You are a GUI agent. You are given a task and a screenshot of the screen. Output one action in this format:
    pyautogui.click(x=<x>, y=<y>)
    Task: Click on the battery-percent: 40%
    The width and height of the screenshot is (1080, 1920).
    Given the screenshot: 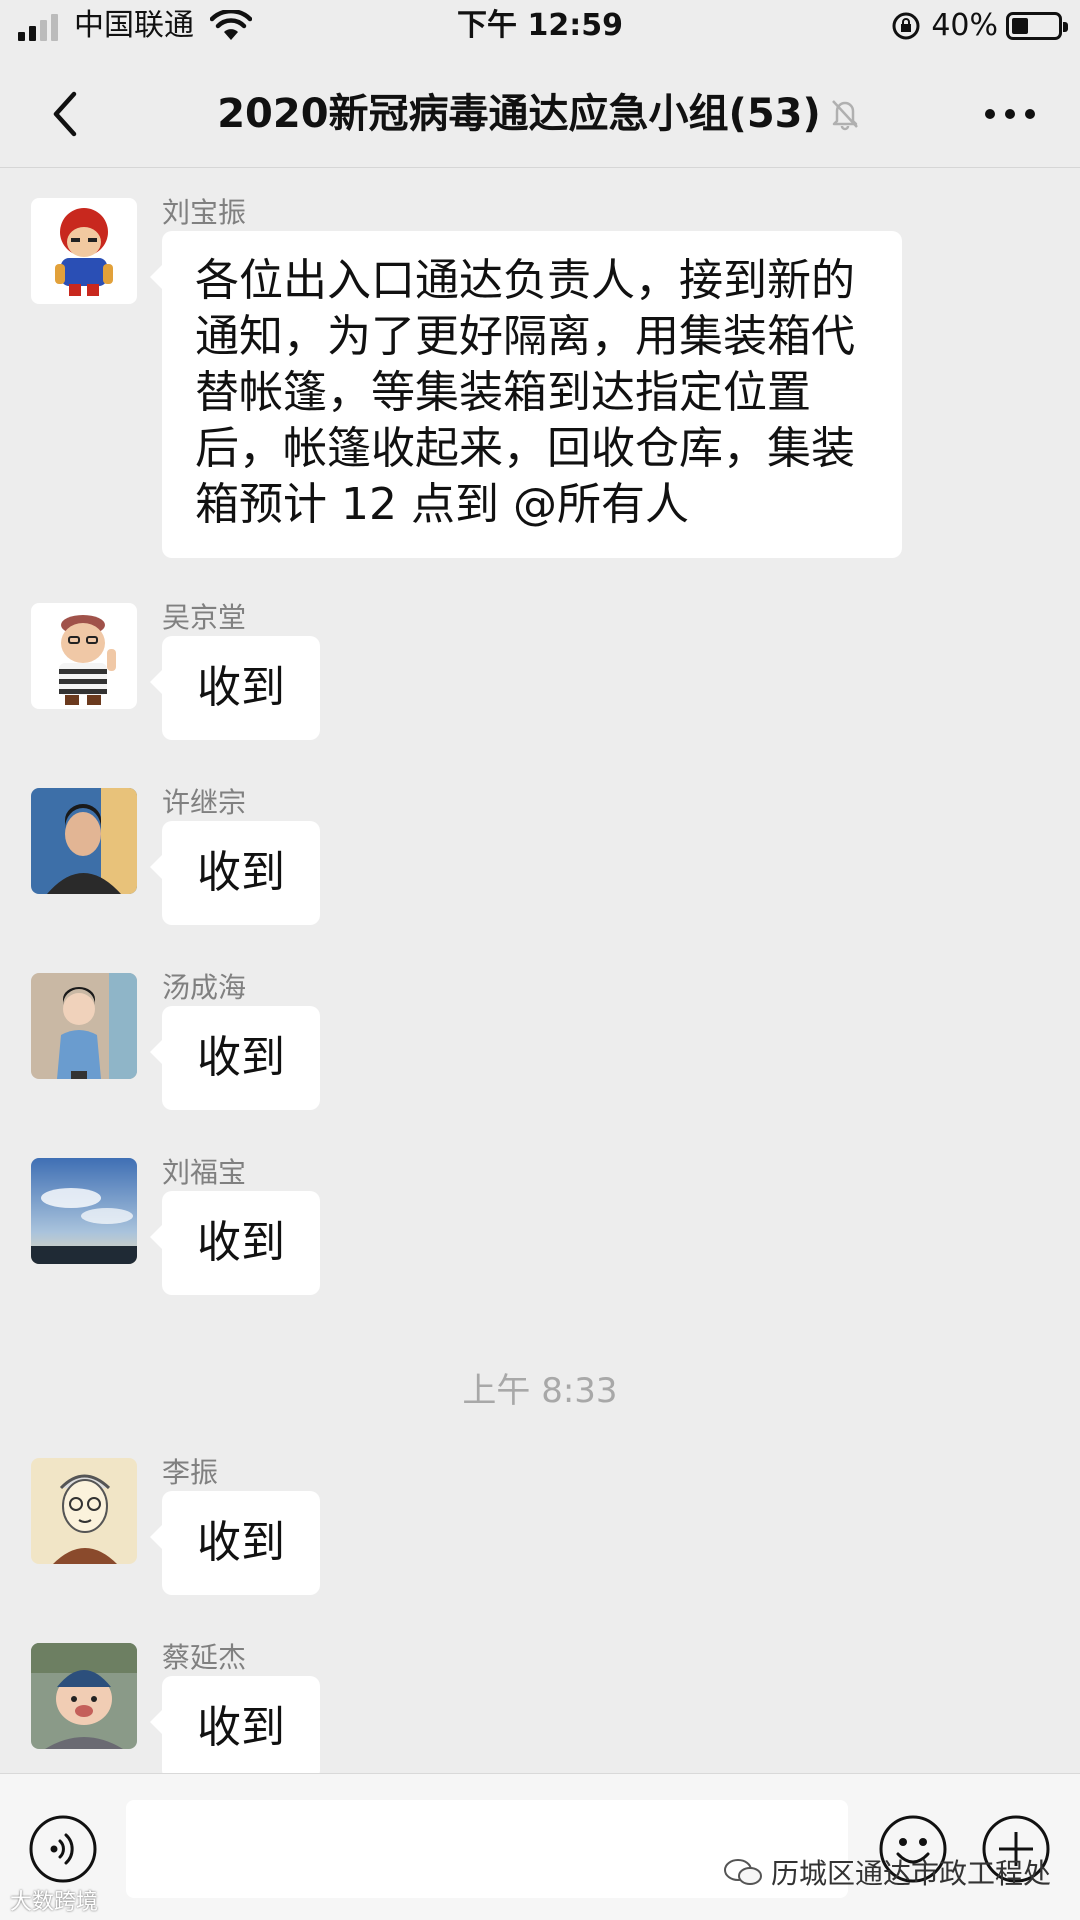 What is the action you would take?
    pyautogui.click(x=964, y=25)
    